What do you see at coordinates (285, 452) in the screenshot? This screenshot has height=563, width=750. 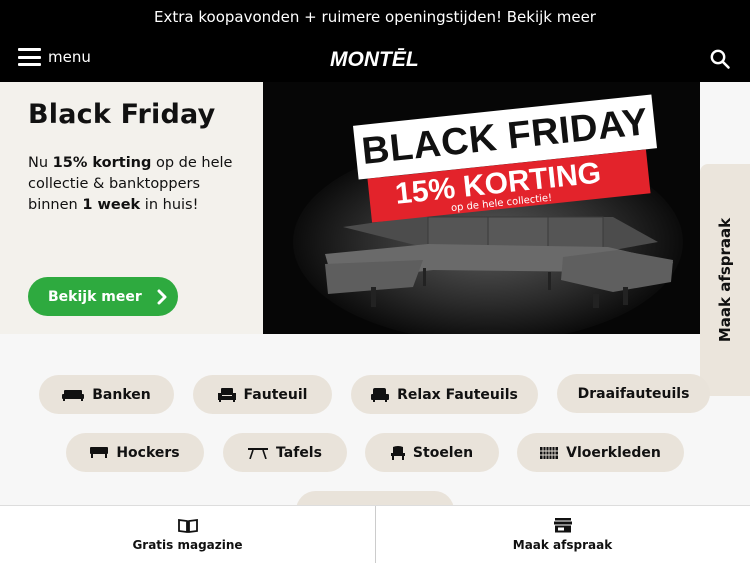 I see `category-tafels: Tafels` at bounding box center [285, 452].